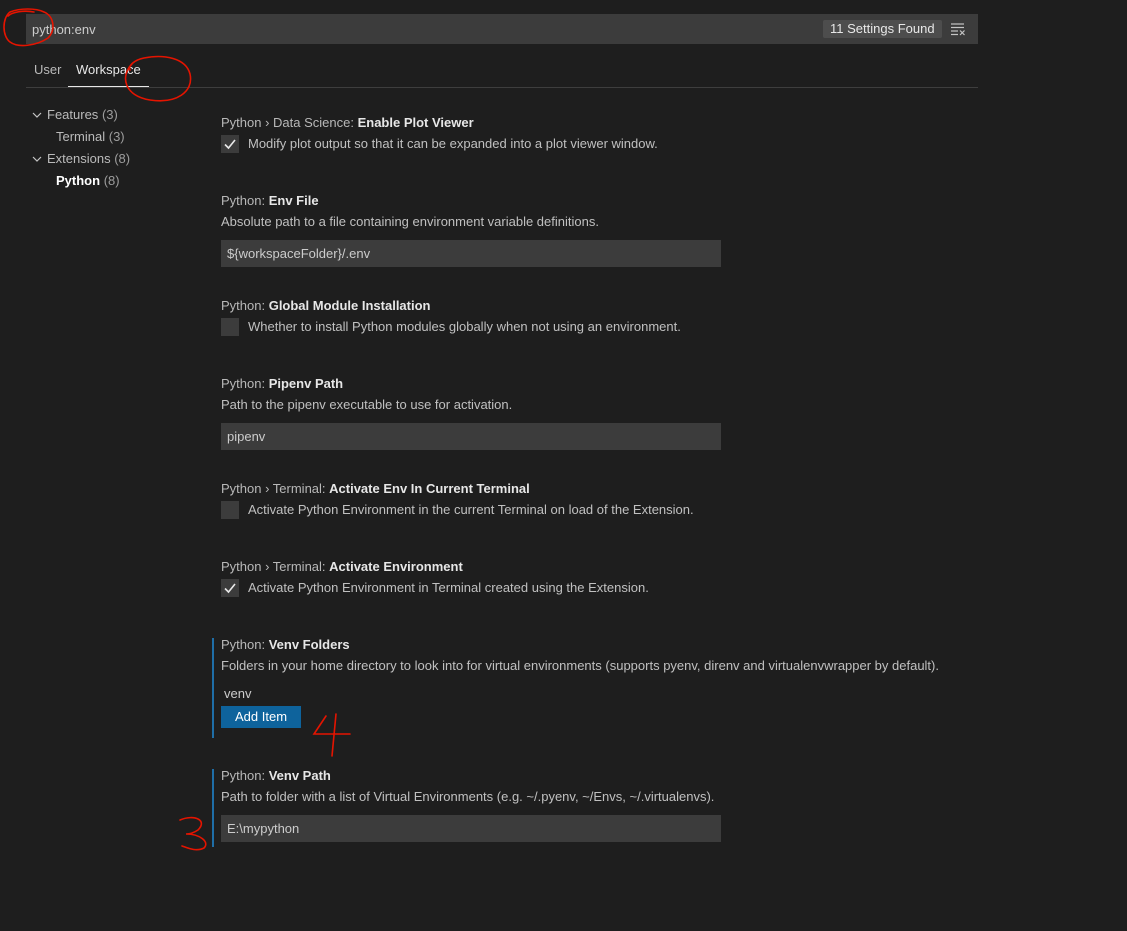 This screenshot has height=931, width=1127. What do you see at coordinates (882, 29) in the screenshot?
I see `settings-found-badge: 11 Settings Found` at bounding box center [882, 29].